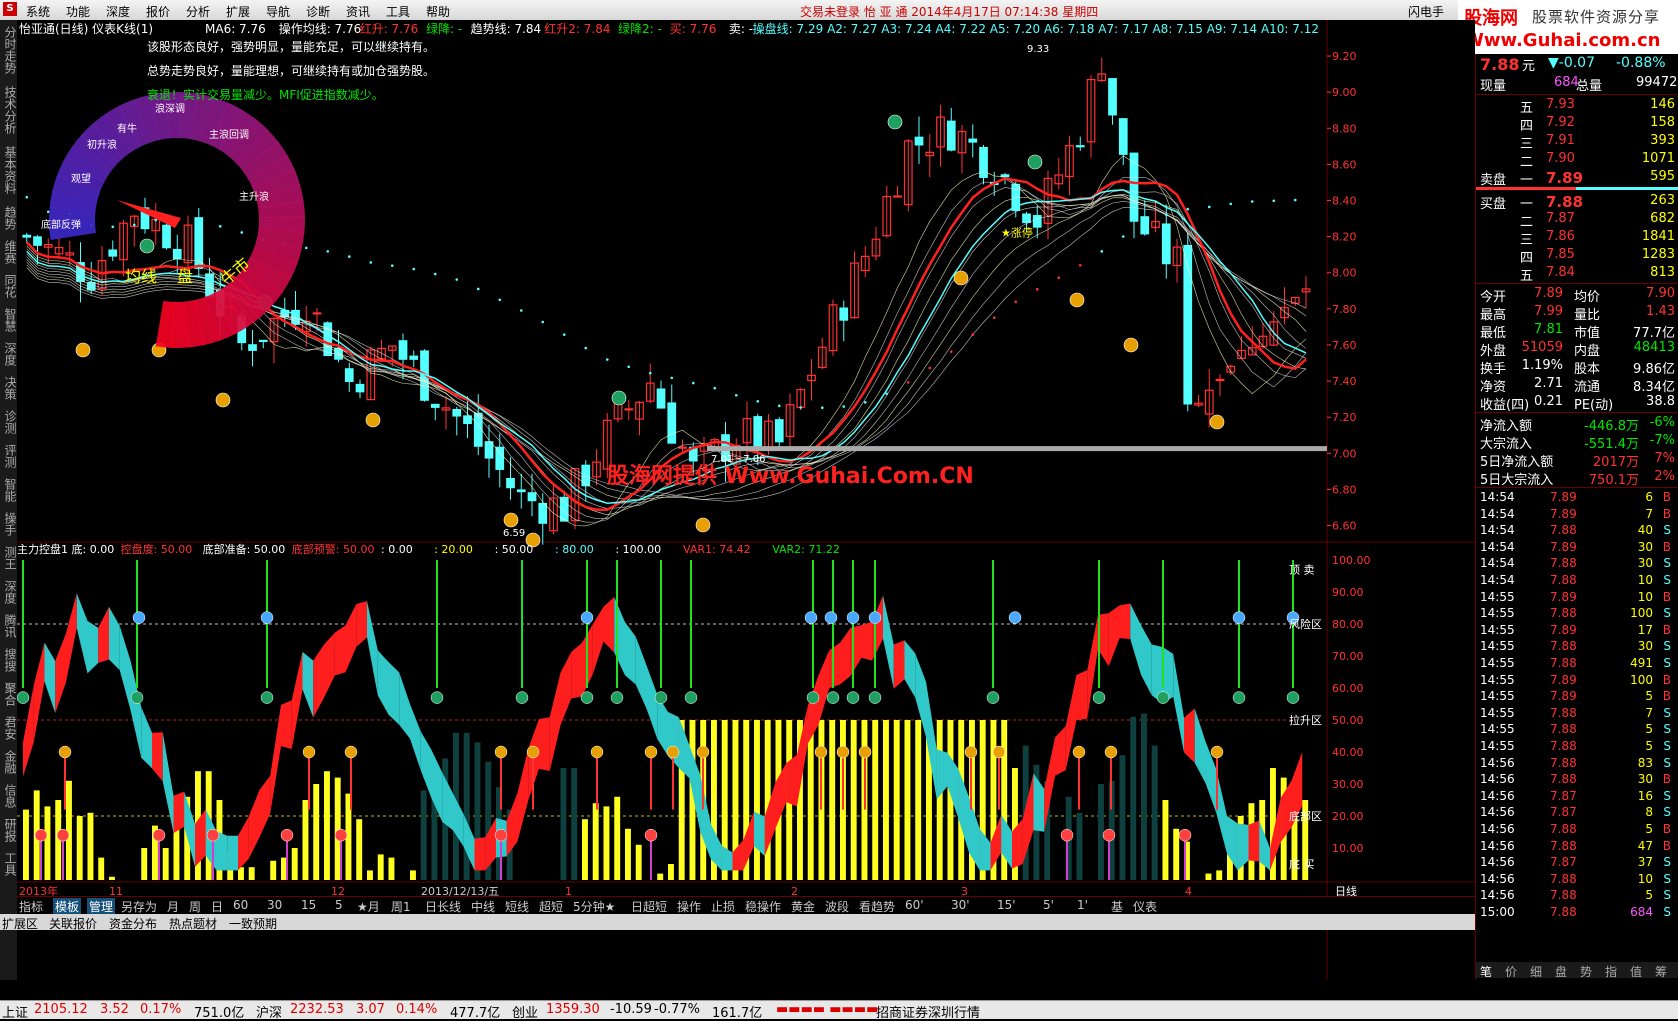 The image size is (1678, 1021). What do you see at coordinates (118, 11) in the screenshot?
I see `menu-depth: 深度` at bounding box center [118, 11].